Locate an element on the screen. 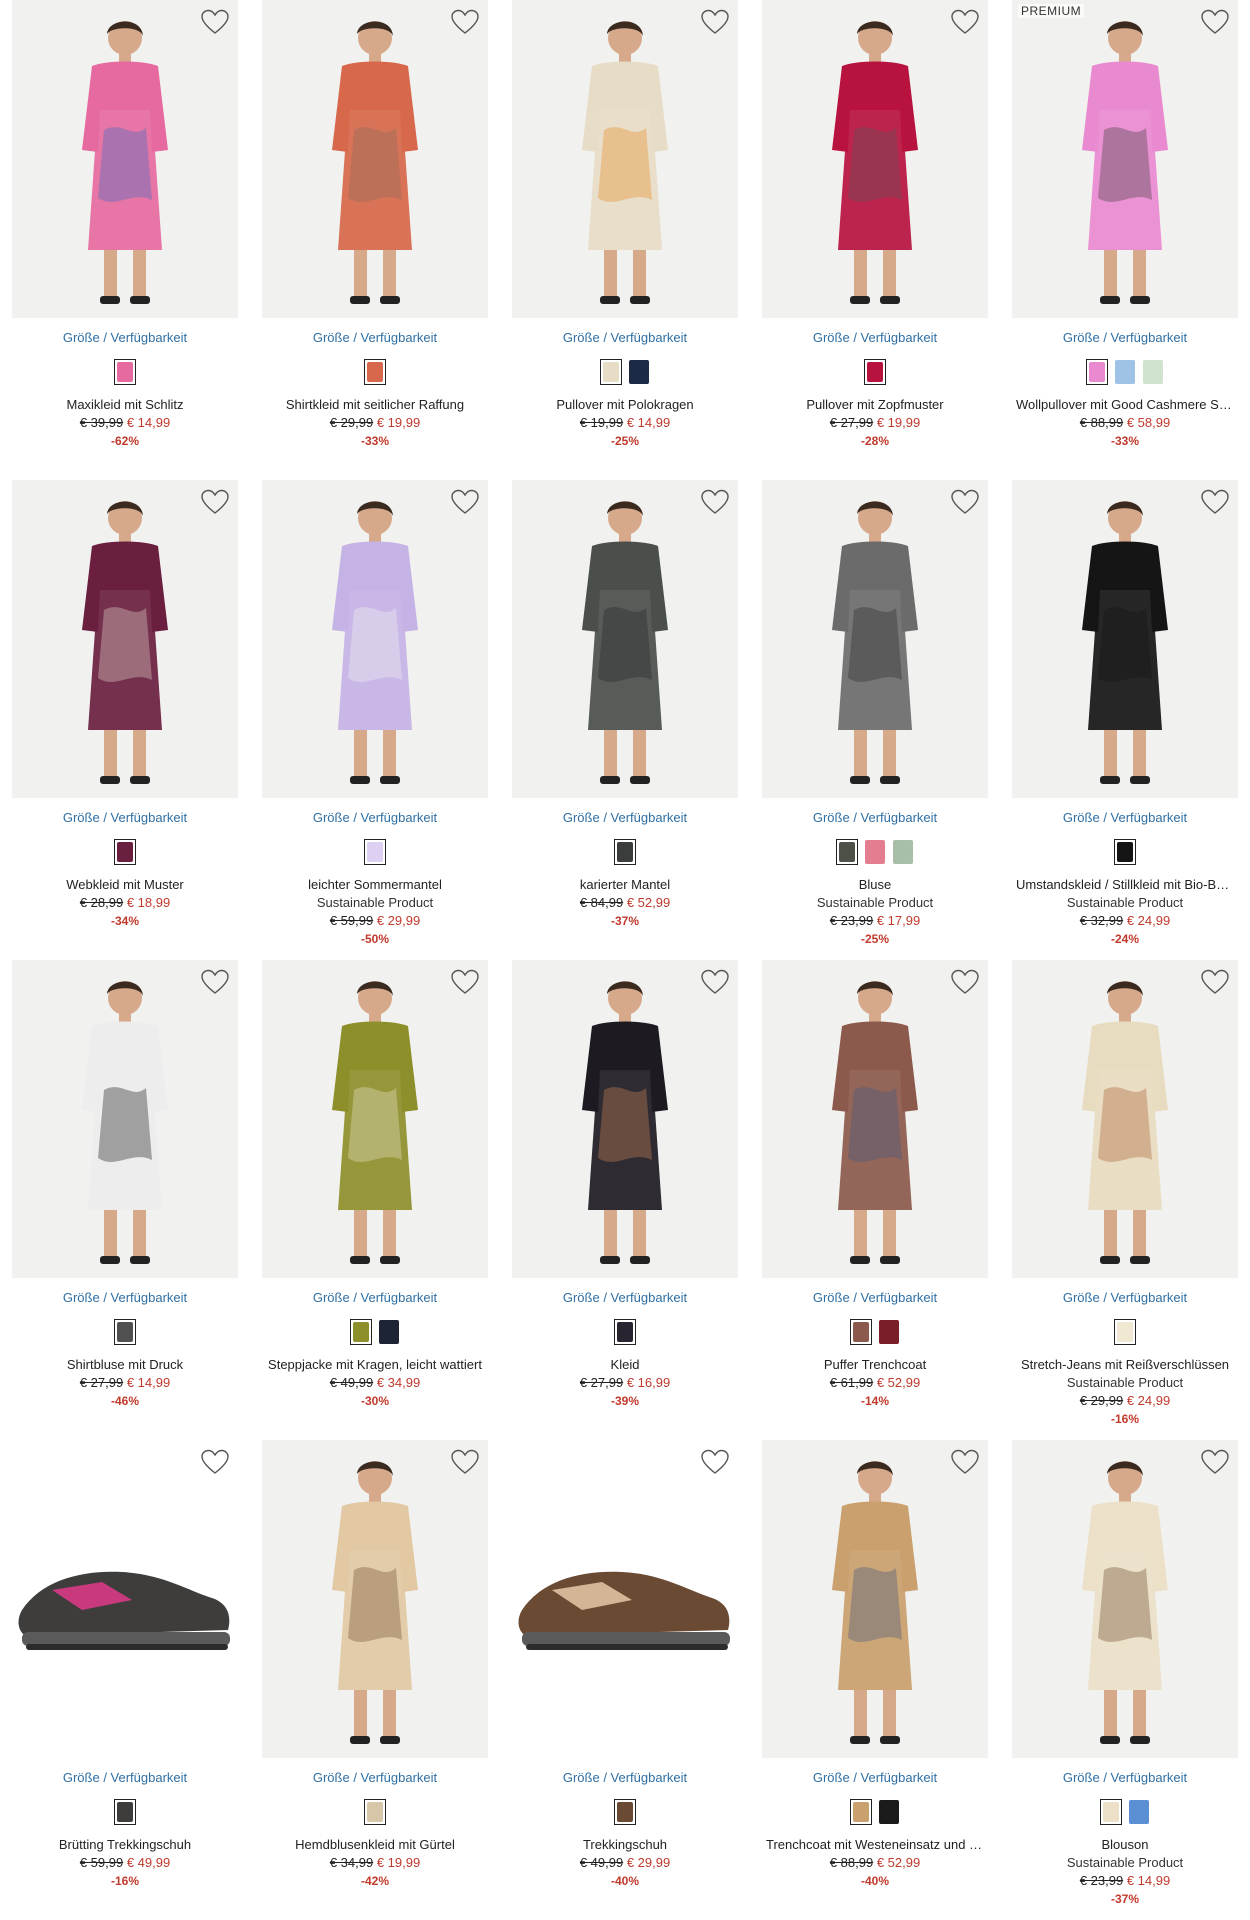 The height and width of the screenshot is (1920, 1250). product-name: karierter Mantel is located at coordinates (625, 884).